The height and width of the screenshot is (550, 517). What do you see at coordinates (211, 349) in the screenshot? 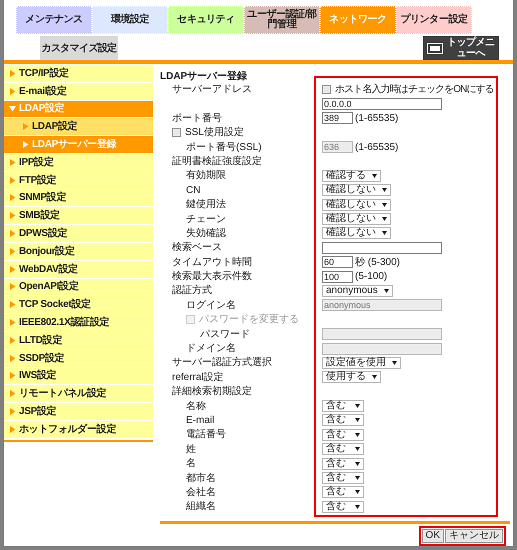
I see `field-label: ドメイン名` at bounding box center [211, 349].